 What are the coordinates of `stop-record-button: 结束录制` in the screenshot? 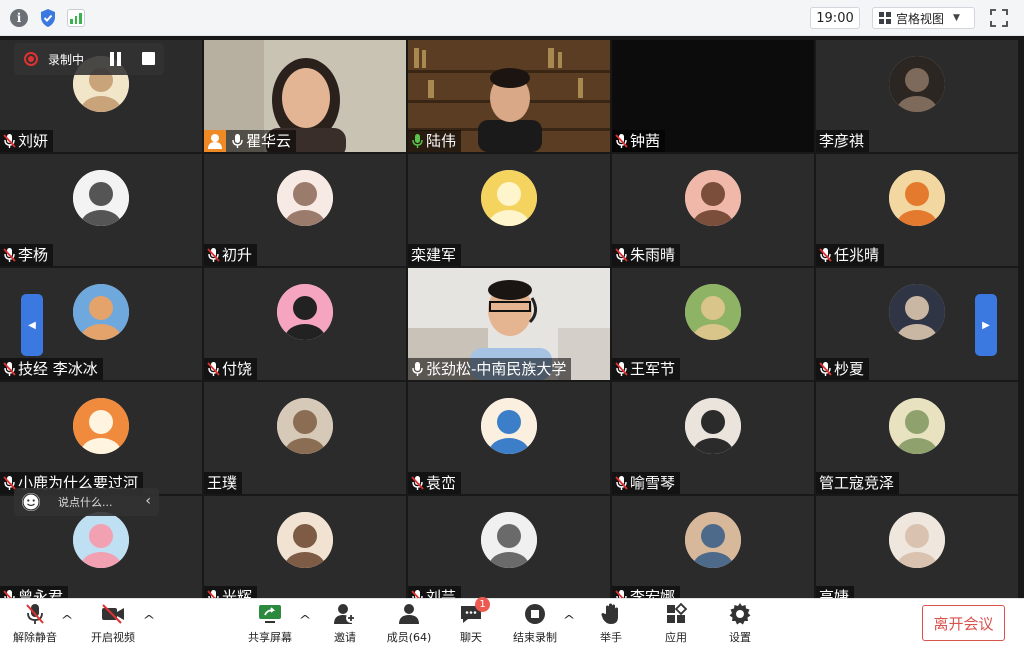 It's located at (535, 624).